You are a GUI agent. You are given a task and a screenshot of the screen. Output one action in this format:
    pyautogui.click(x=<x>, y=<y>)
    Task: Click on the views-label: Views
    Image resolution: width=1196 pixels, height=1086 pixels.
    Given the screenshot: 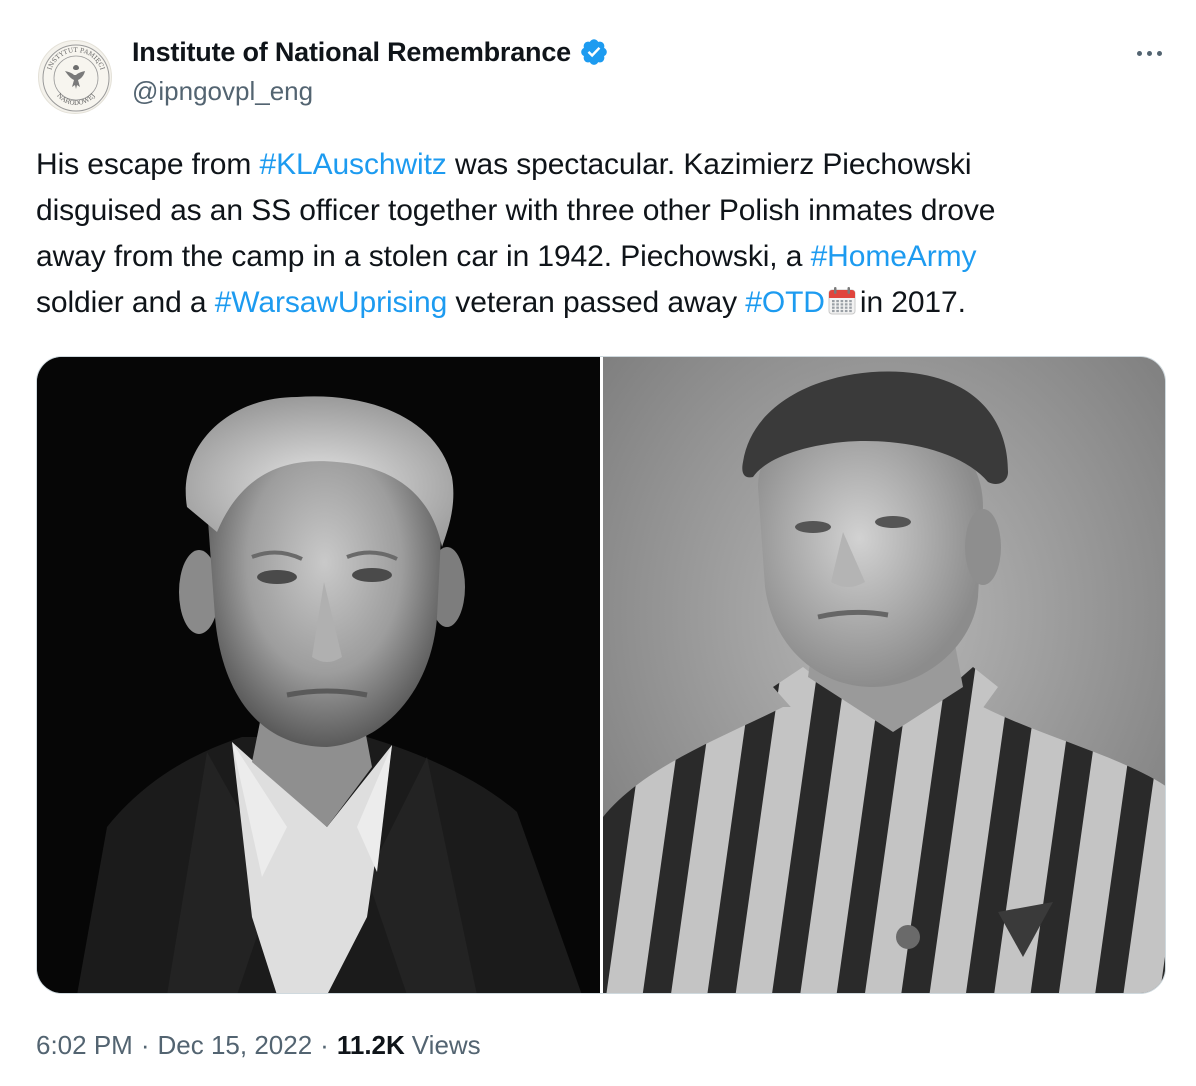 What is the action you would take?
    pyautogui.click(x=446, y=1045)
    